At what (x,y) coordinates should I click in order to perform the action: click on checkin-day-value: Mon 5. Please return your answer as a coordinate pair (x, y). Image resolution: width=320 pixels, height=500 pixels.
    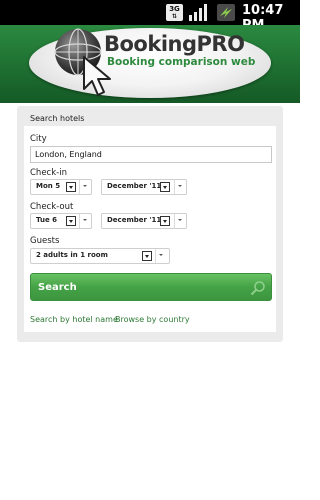
    Looking at the image, I should click on (48, 186).